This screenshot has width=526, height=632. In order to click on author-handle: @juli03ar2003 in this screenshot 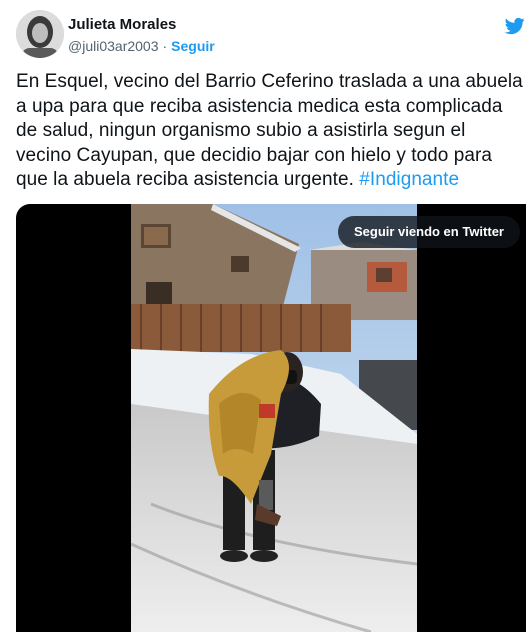, I will do `click(113, 46)`.